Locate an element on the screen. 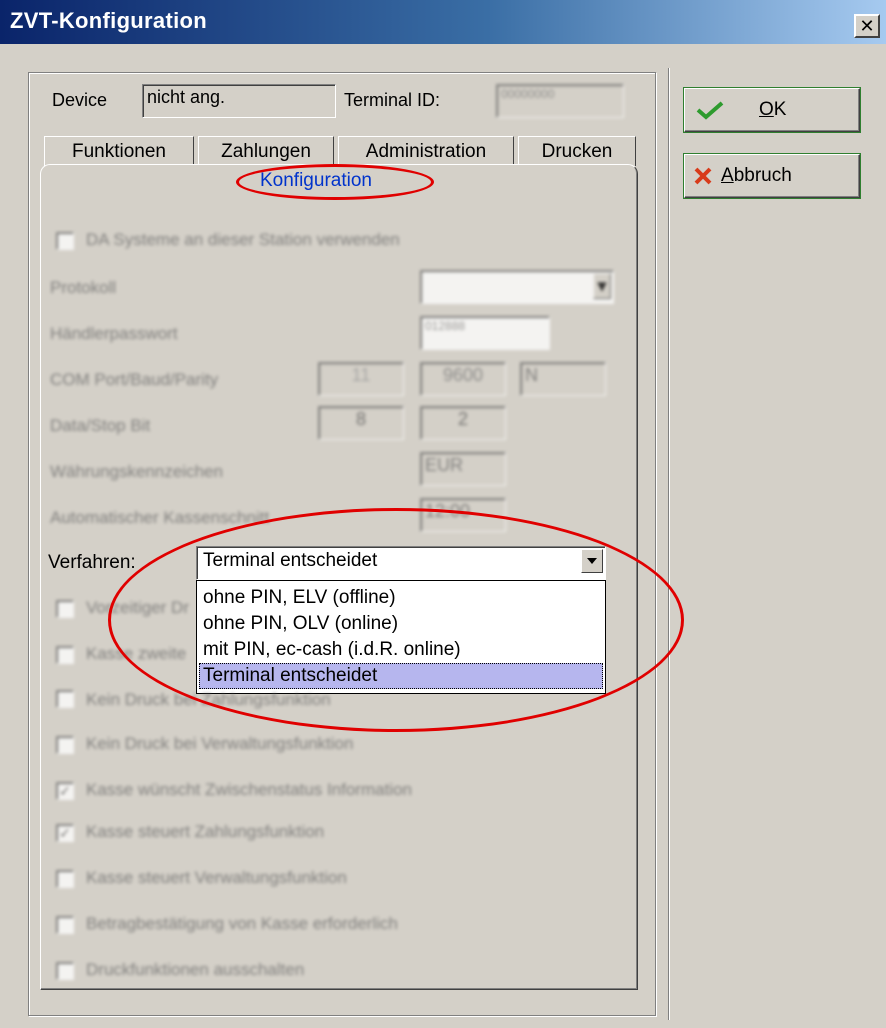 The height and width of the screenshot is (1028, 886). checkbox-label: Kasse steuert Verwaltungsfunktion is located at coordinates (216, 877).